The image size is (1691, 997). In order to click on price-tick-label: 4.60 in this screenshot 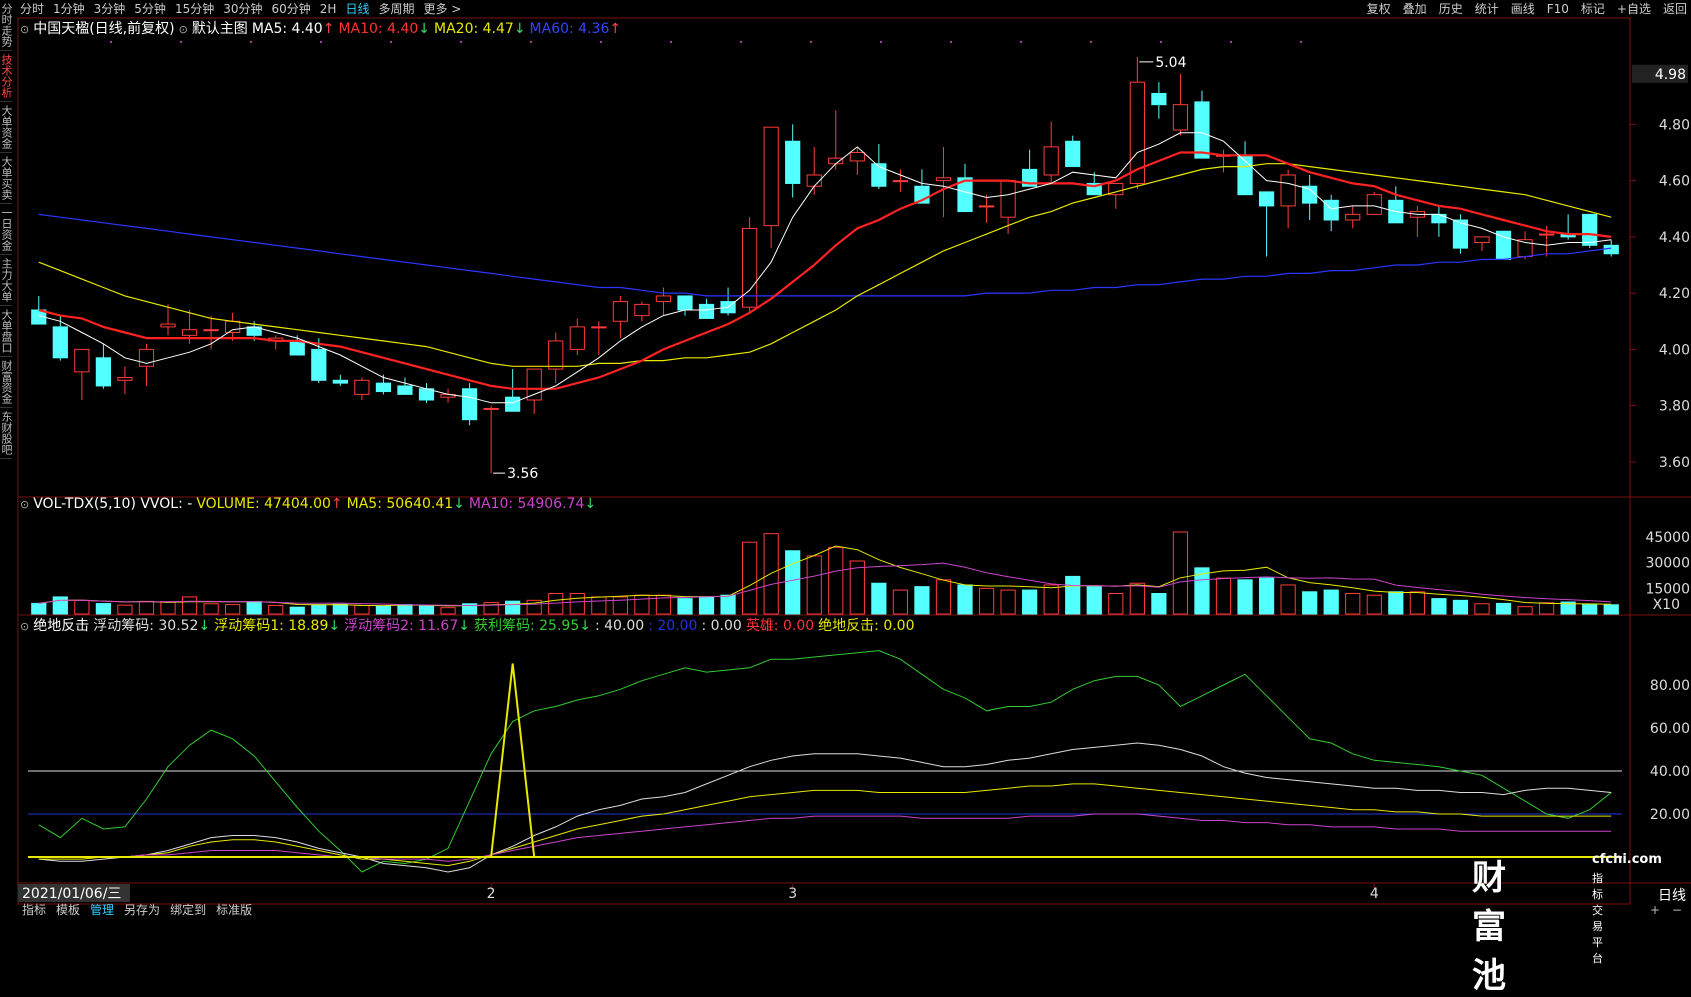, I will do `click(1674, 182)`.